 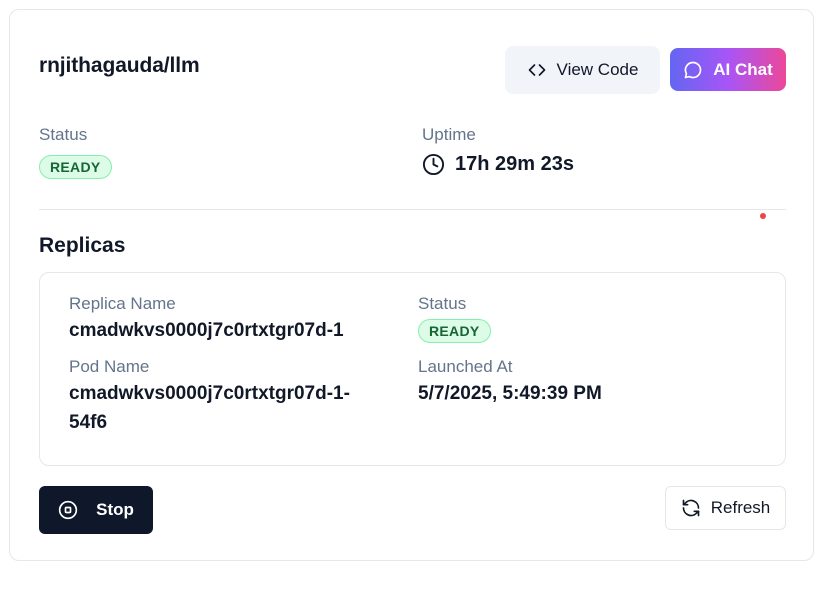 What do you see at coordinates (597, 69) in the screenshot?
I see `view-code-label: View Code` at bounding box center [597, 69].